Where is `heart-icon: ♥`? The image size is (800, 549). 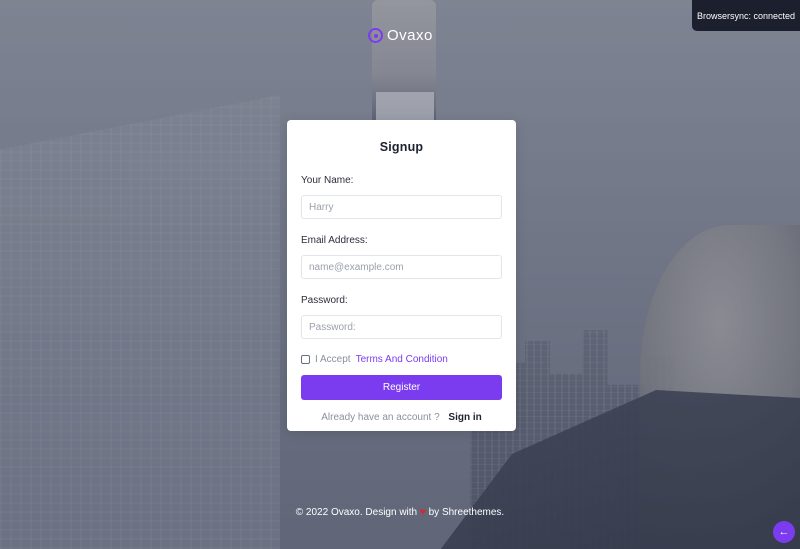 heart-icon: ♥ is located at coordinates (422, 512).